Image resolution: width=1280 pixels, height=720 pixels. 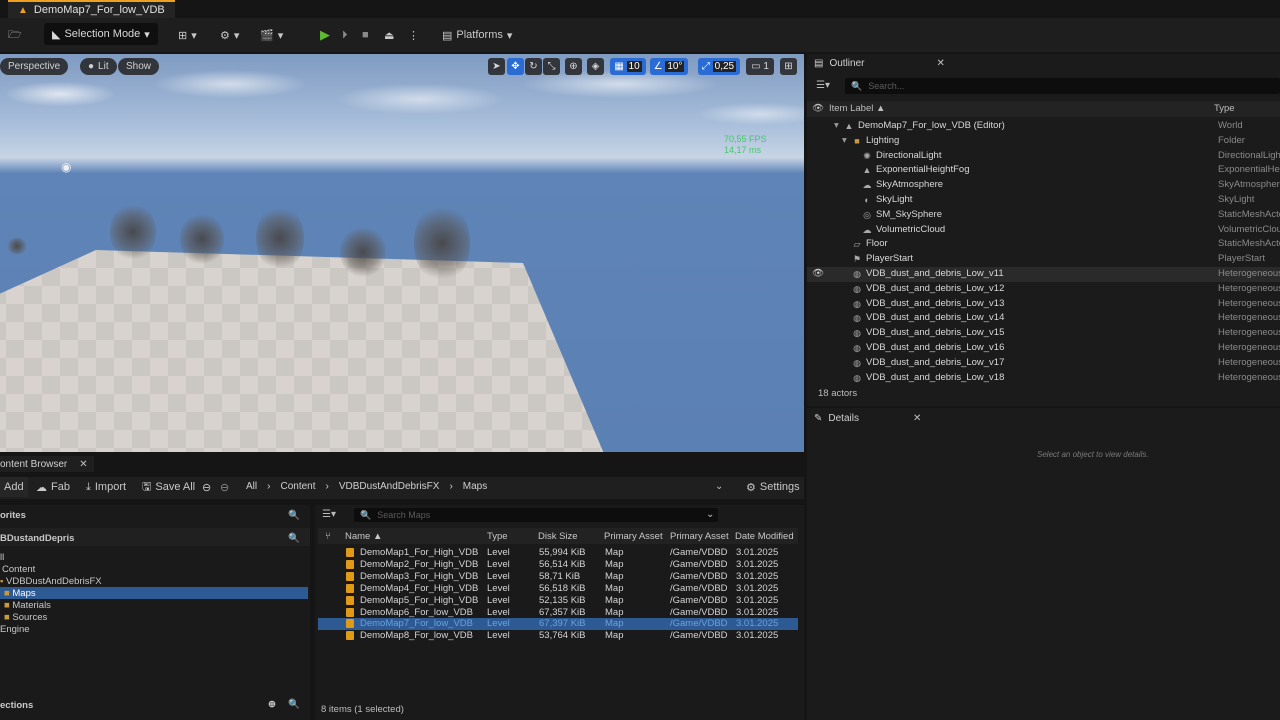 I want to click on outliner-tab: ▤ Outliner ✕, so click(x=879, y=63).